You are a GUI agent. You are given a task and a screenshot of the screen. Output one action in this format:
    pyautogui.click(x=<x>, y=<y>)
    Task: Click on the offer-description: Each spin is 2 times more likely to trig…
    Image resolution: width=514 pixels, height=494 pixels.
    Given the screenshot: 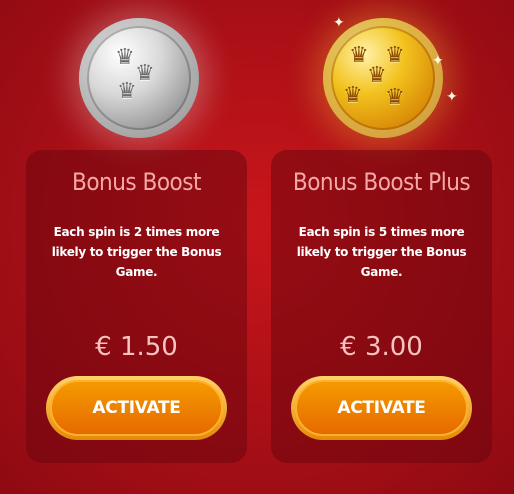 What is the action you would take?
    pyautogui.click(x=136, y=252)
    